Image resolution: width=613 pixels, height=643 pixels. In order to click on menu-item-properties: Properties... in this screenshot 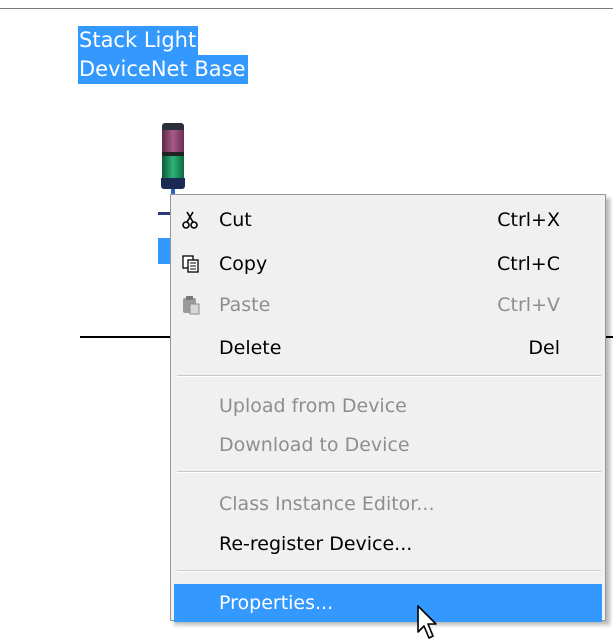, I will do `click(388, 603)`.